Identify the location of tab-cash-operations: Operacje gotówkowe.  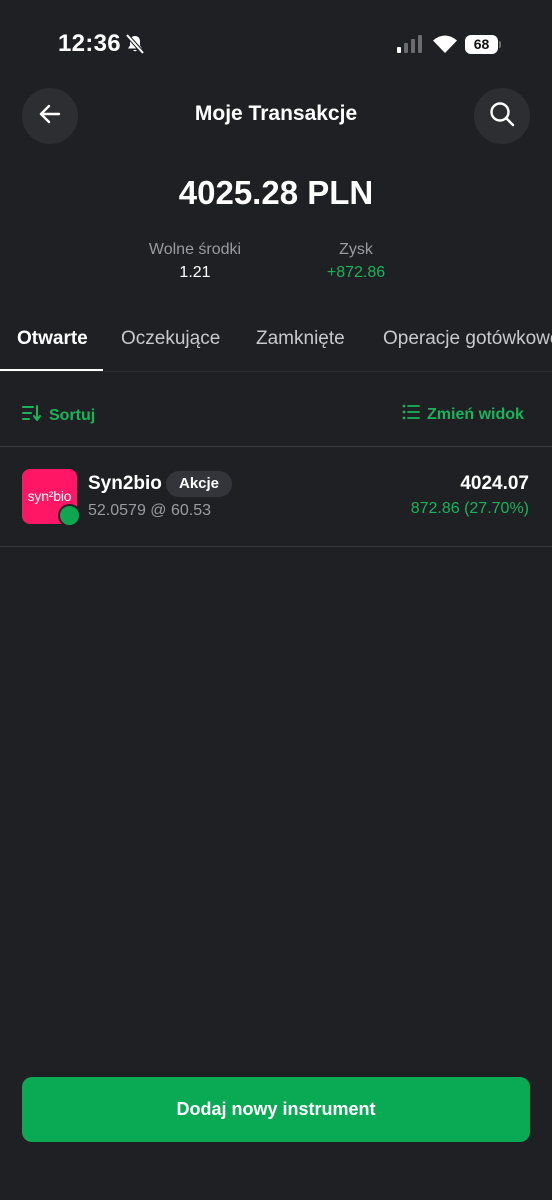
(467, 339).